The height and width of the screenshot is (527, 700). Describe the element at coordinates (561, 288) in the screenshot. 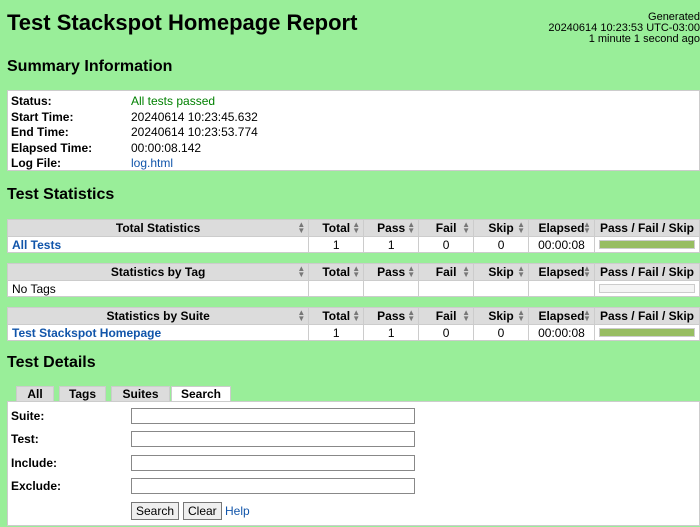

I see `cell-elapsed` at that location.